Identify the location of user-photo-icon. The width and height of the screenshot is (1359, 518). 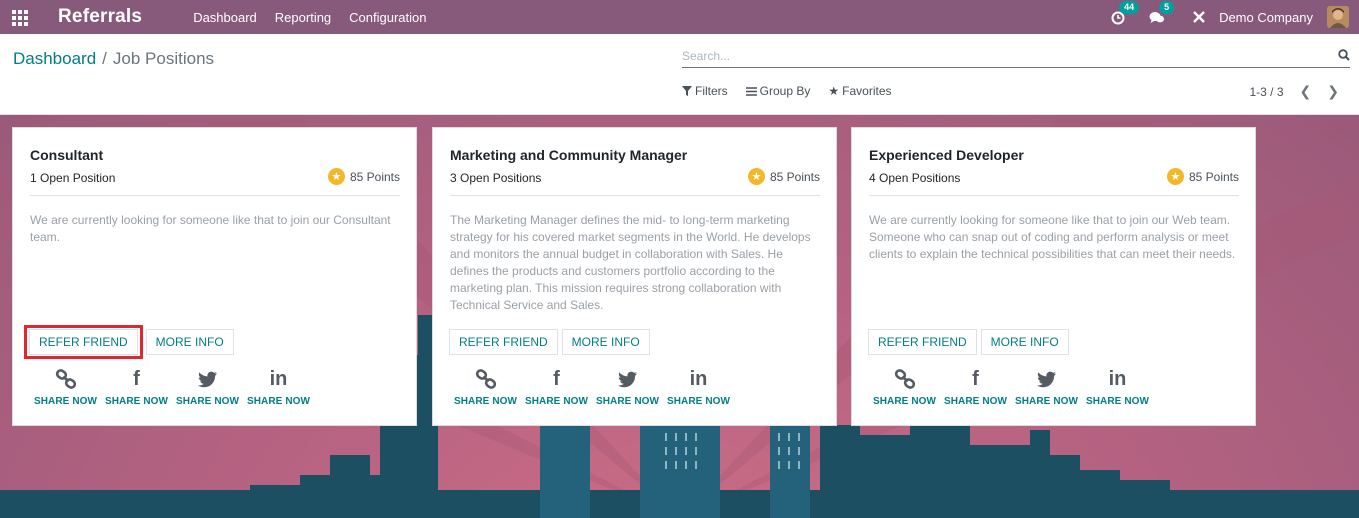
(1338, 17).